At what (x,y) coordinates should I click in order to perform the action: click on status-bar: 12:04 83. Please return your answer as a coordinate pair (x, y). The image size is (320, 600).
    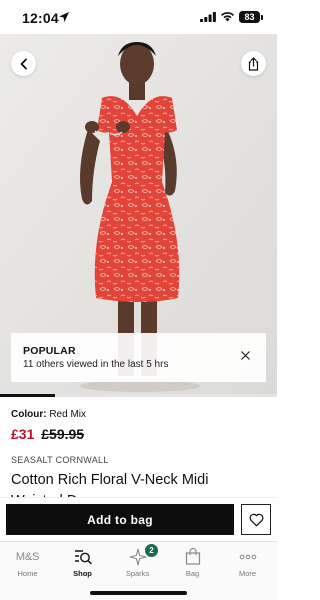
    Looking at the image, I should click on (138, 17).